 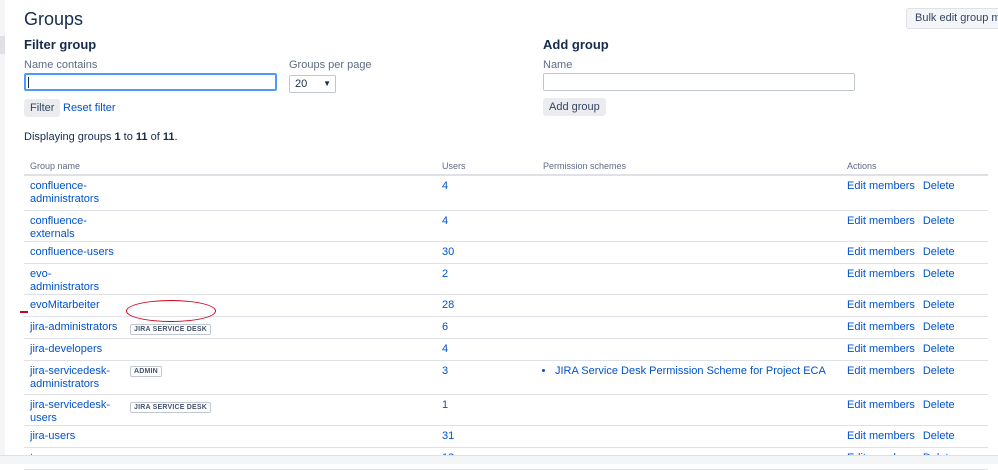 I want to click on group-name-cell: confluence-users, so click(x=230, y=252).